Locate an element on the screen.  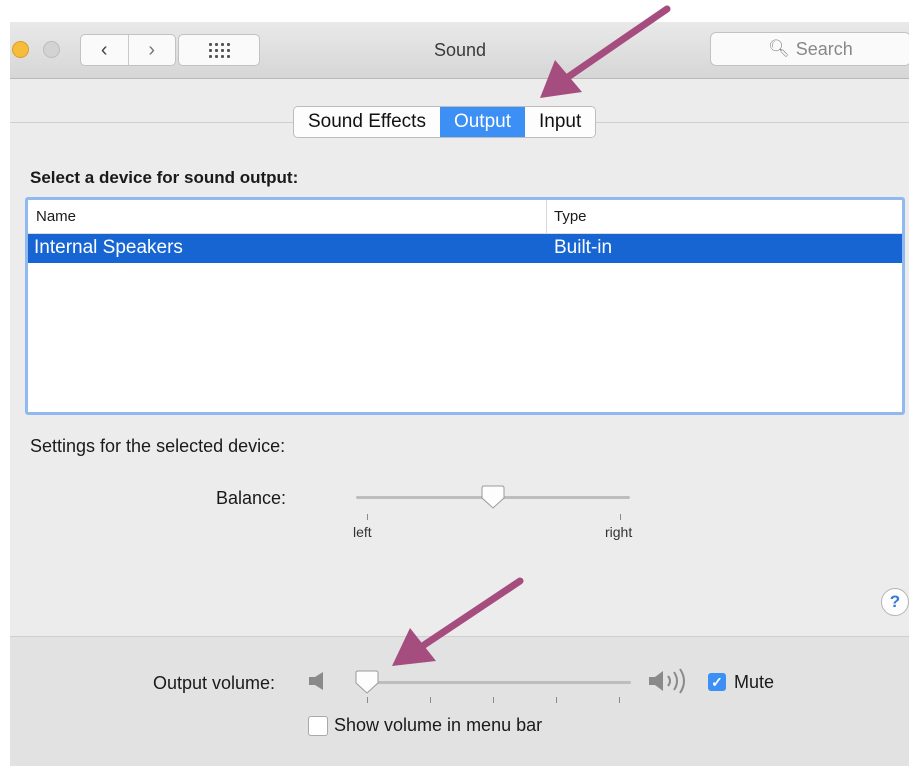
forward-button: › is located at coordinates (152, 50).